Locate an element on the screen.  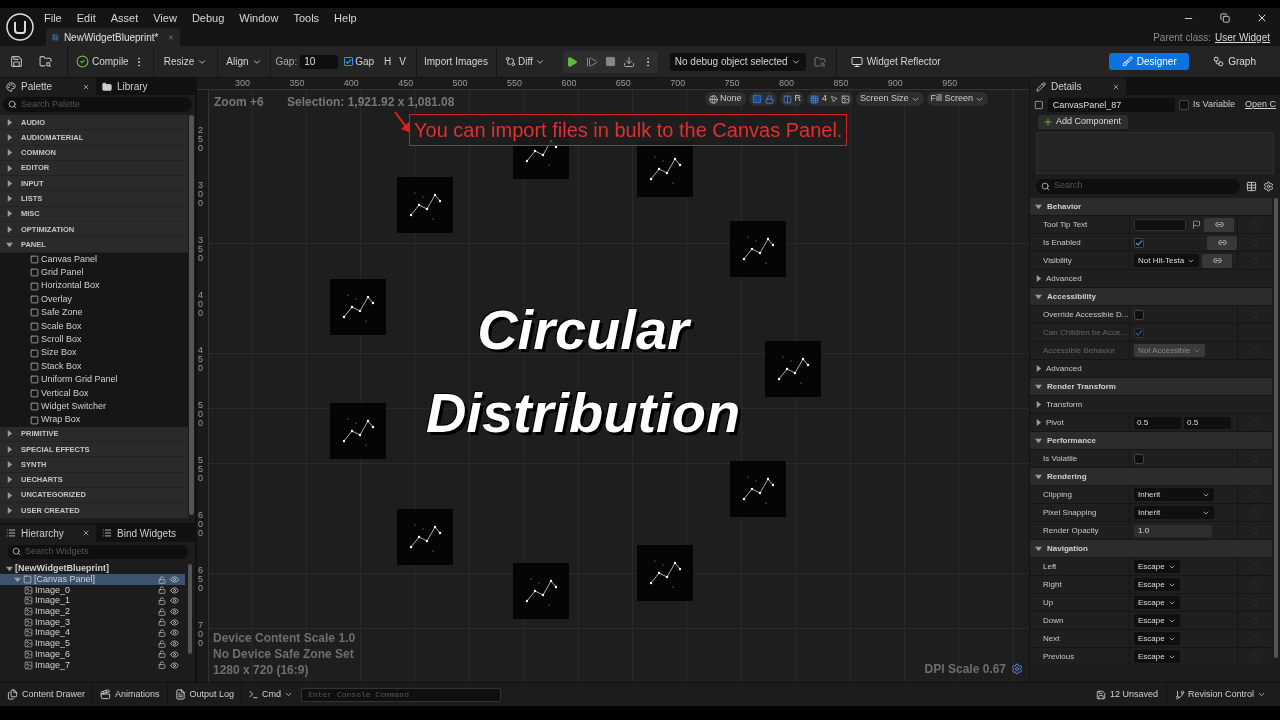
tooltip-text-field is located at coordinates (1160, 224).